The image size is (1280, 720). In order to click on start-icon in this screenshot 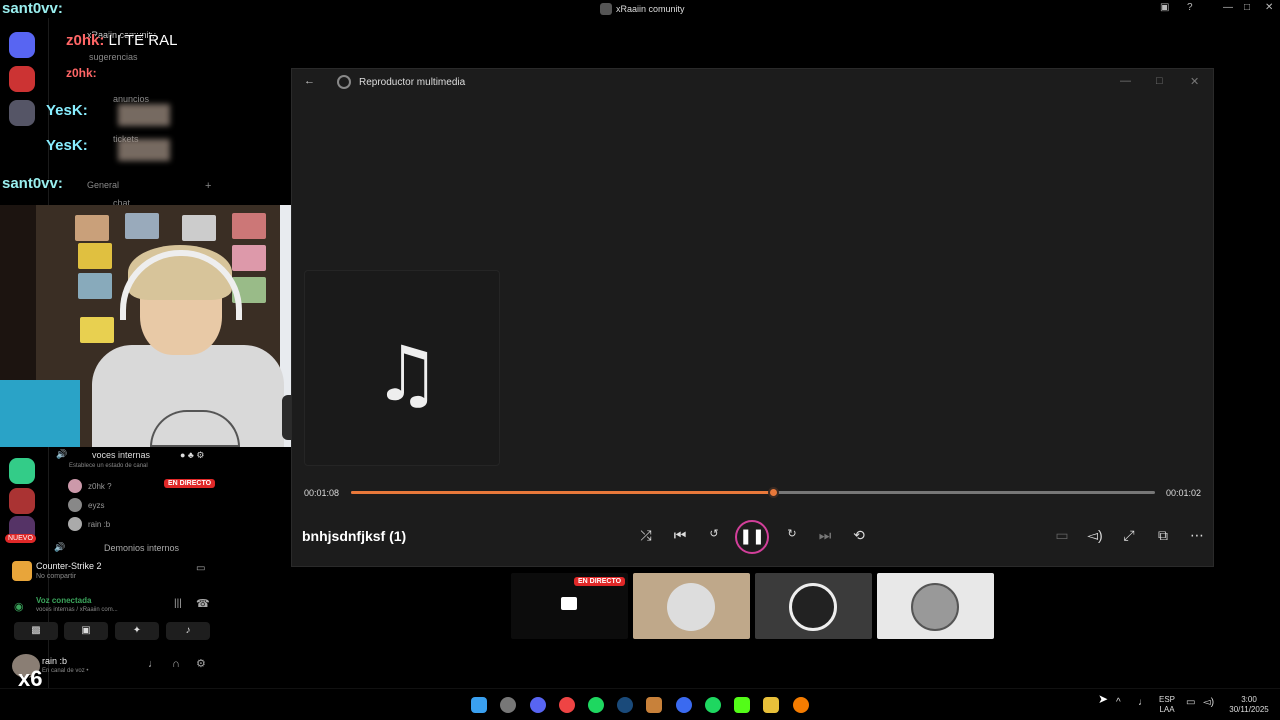, I will do `click(479, 705)`.